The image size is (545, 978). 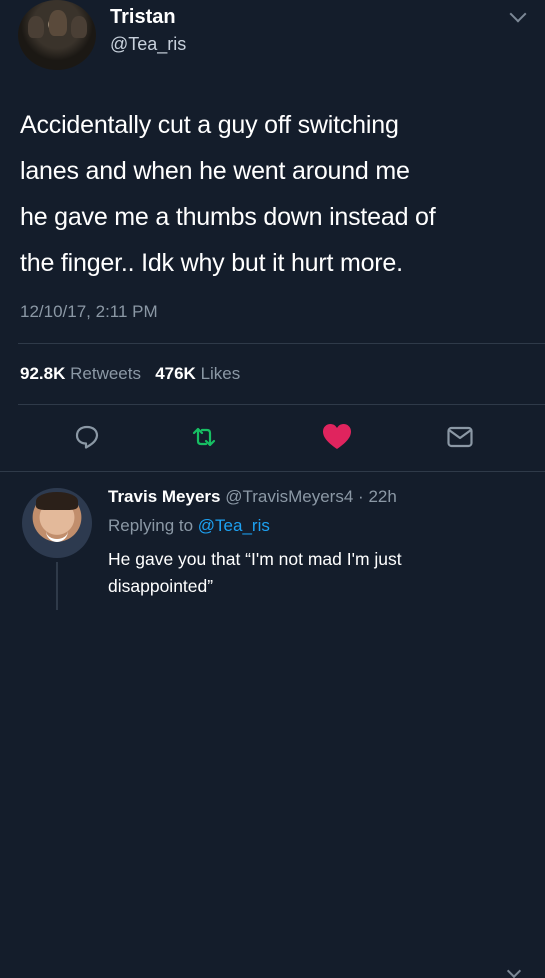 What do you see at coordinates (382, 496) in the screenshot?
I see `reply-age: 22h` at bounding box center [382, 496].